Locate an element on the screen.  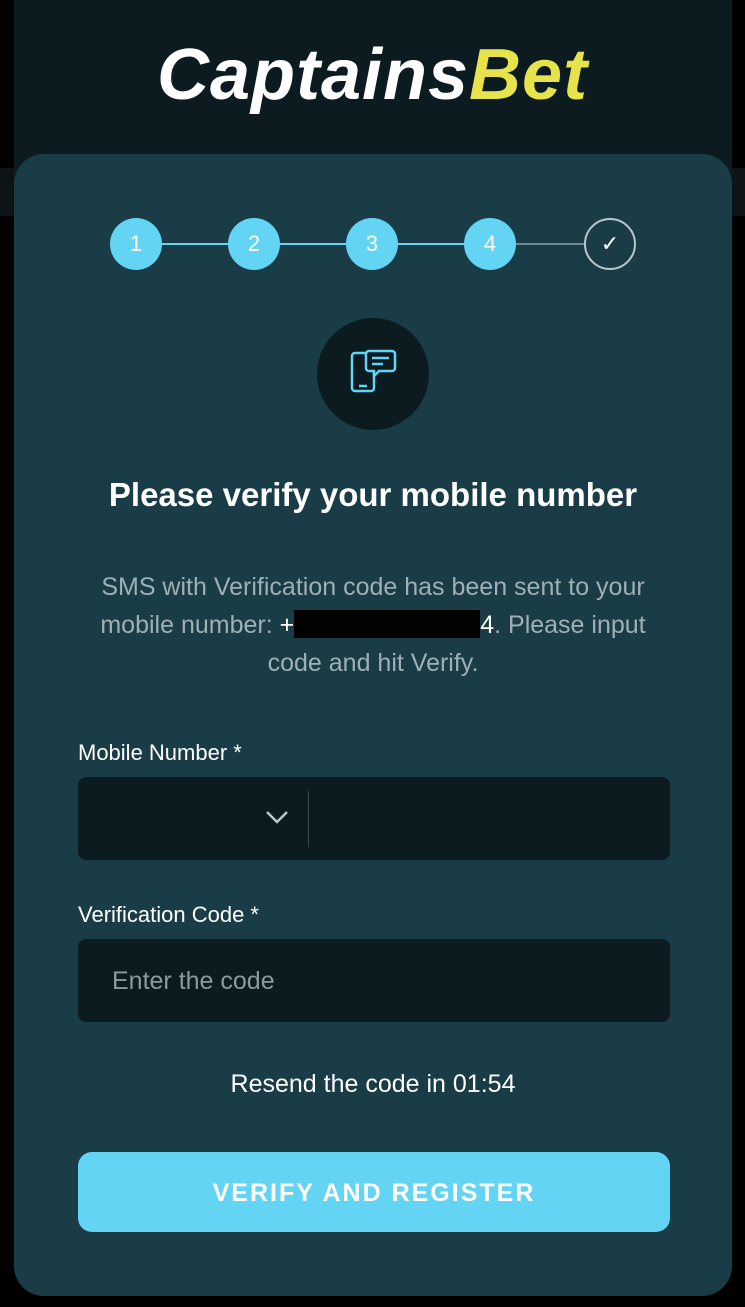
resend-countdown: Resend the code in 01:54 is located at coordinates (373, 1084).